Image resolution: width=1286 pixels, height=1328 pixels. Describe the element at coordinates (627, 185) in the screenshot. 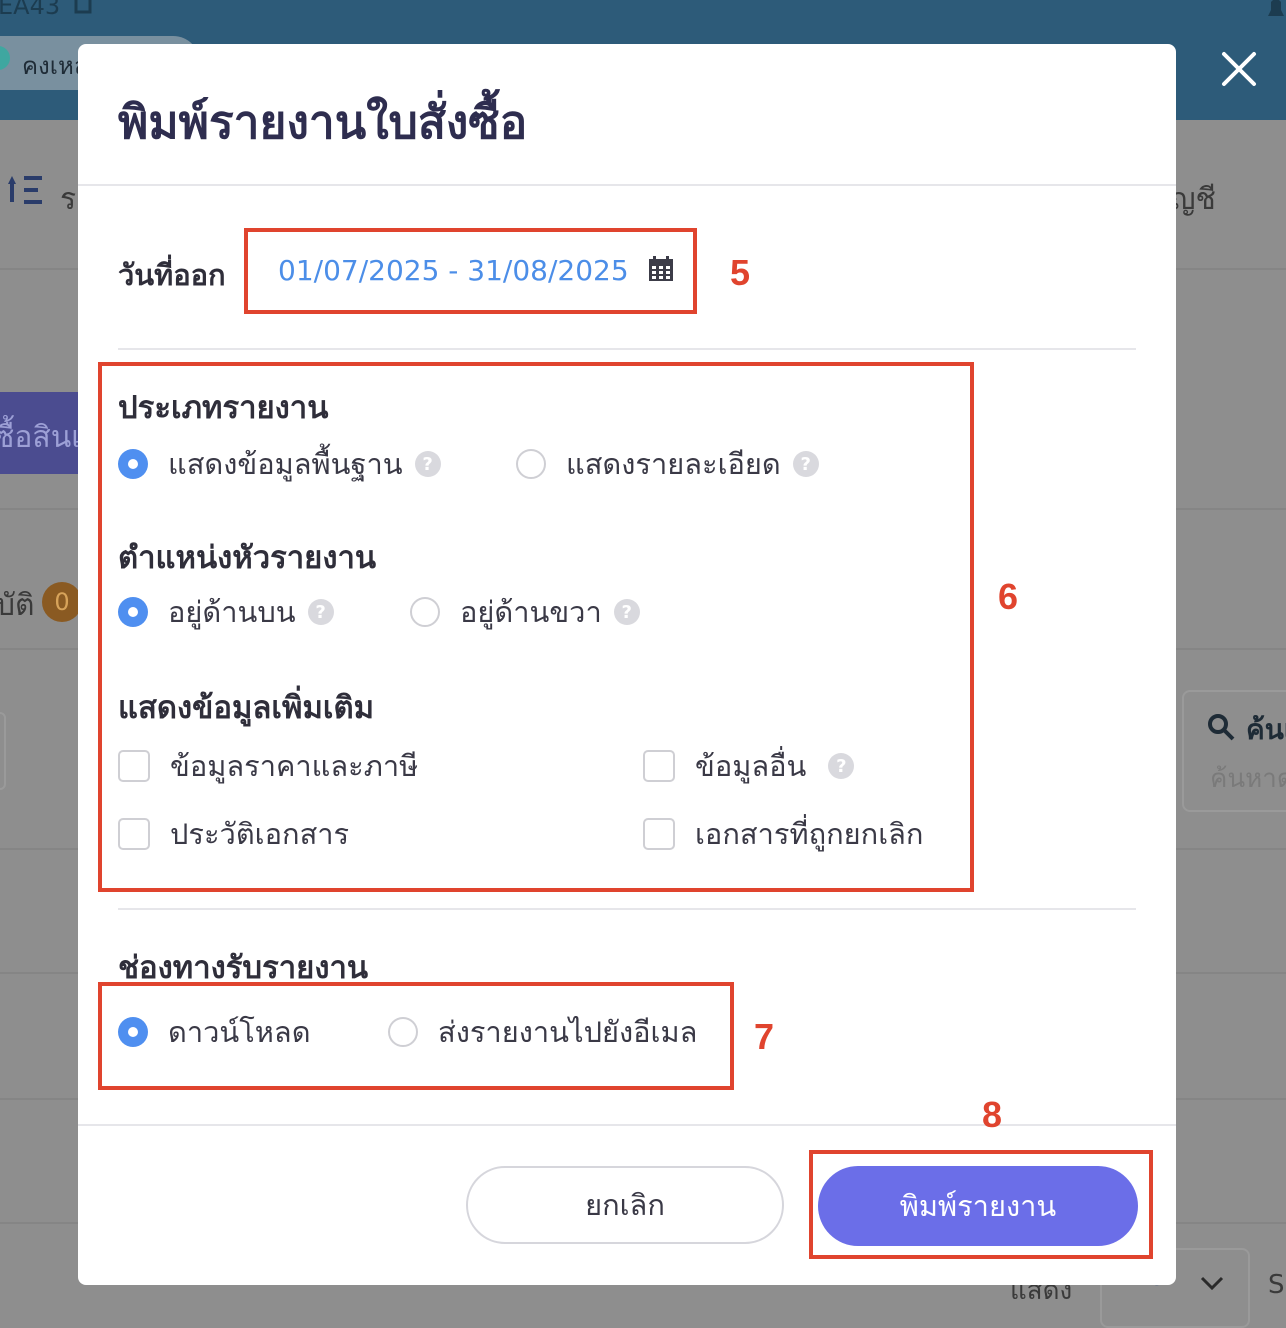

I see `header-divider` at that location.